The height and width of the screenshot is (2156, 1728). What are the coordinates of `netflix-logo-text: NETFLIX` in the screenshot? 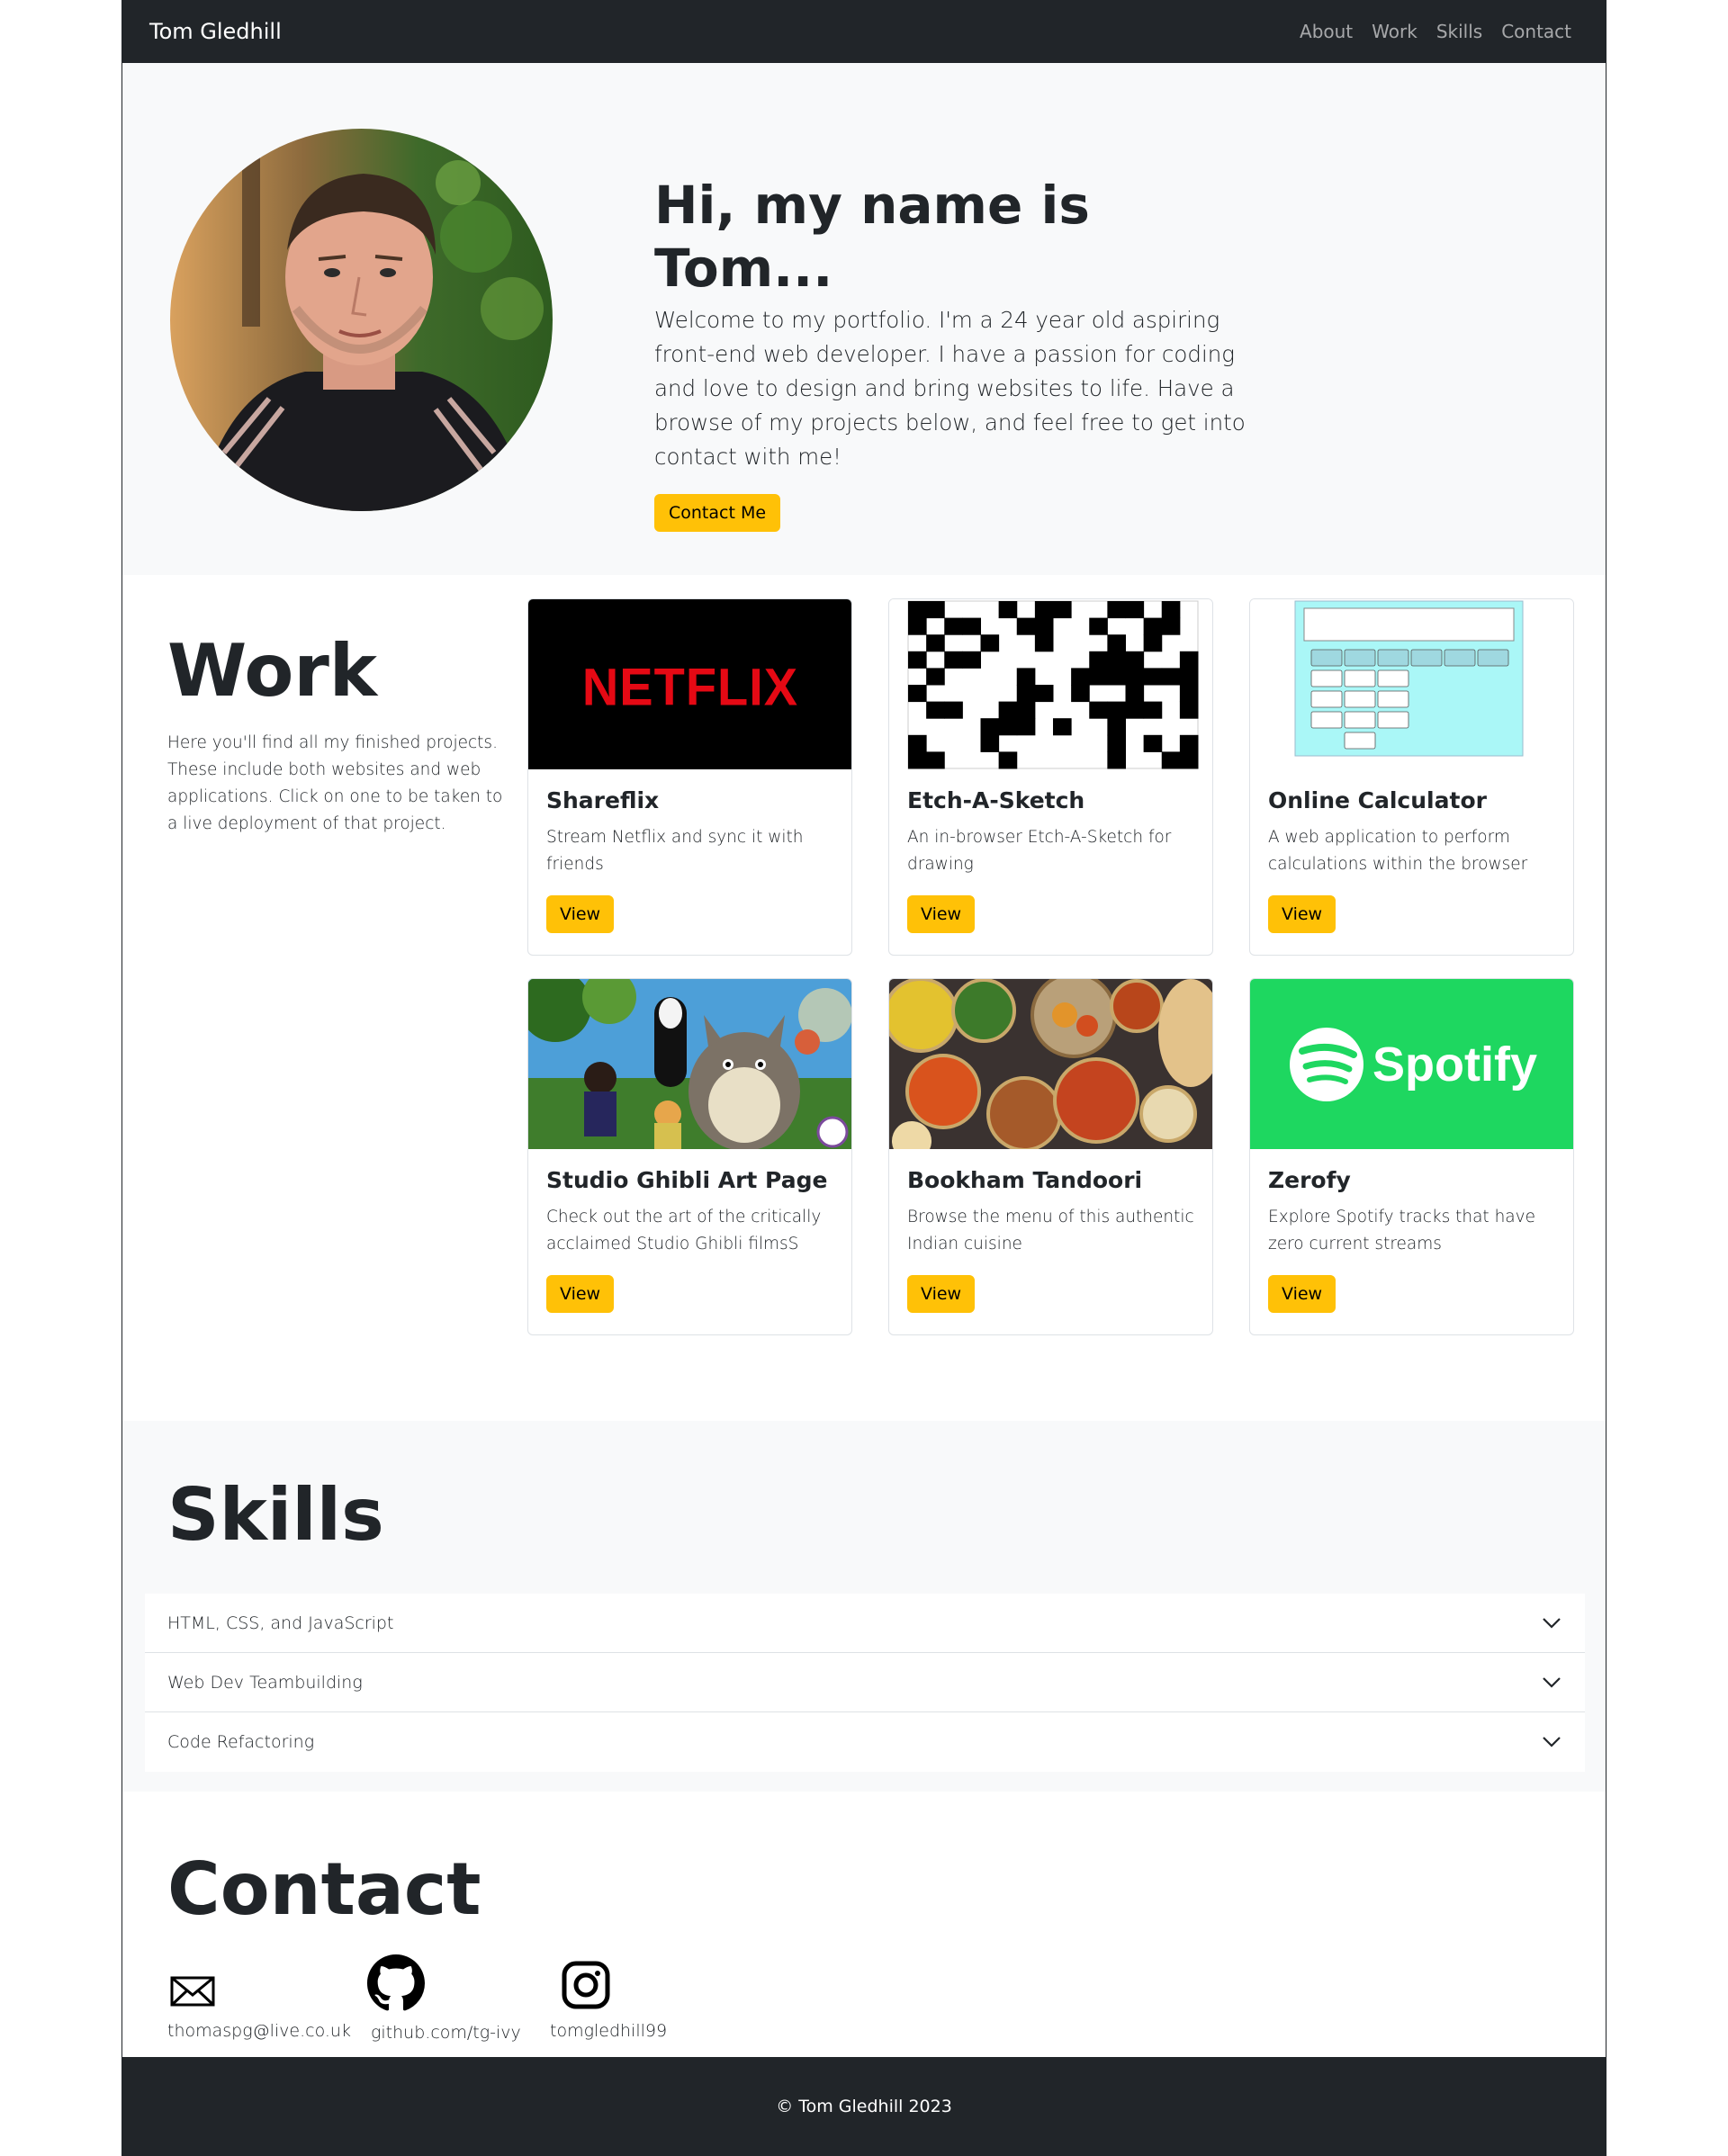 It's located at (690, 687).